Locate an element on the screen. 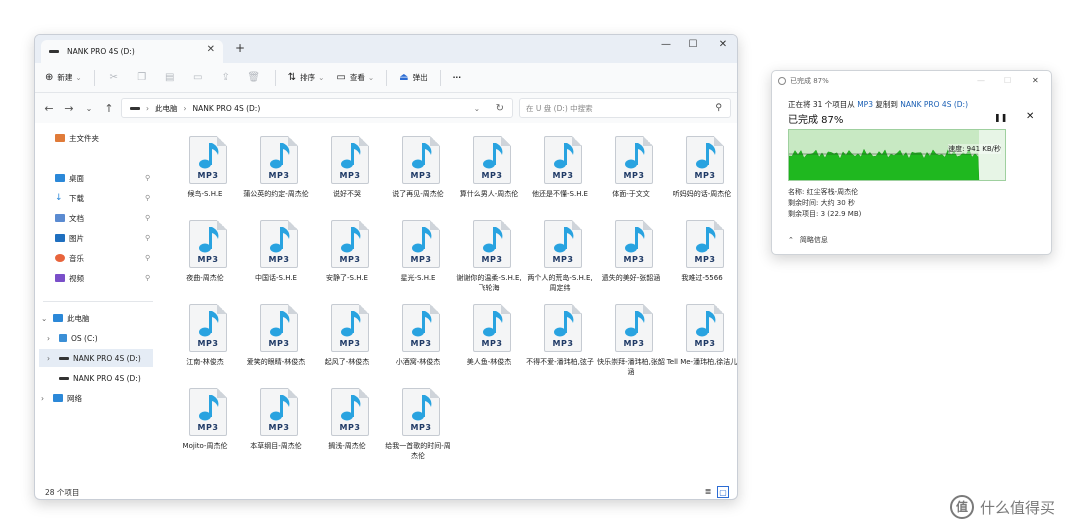 The image size is (1080, 531). sidebar-item-desktop: 桌面 ⚲ is located at coordinates (107, 178).